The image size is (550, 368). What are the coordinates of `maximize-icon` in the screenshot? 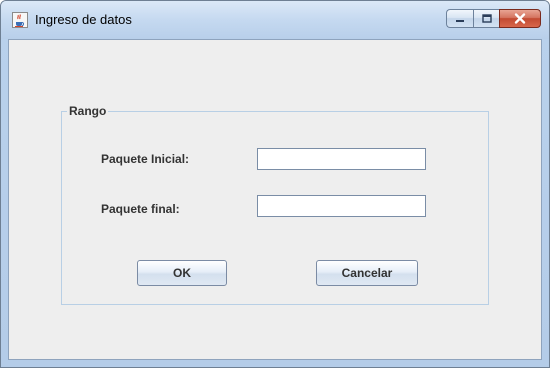 It's located at (486, 18).